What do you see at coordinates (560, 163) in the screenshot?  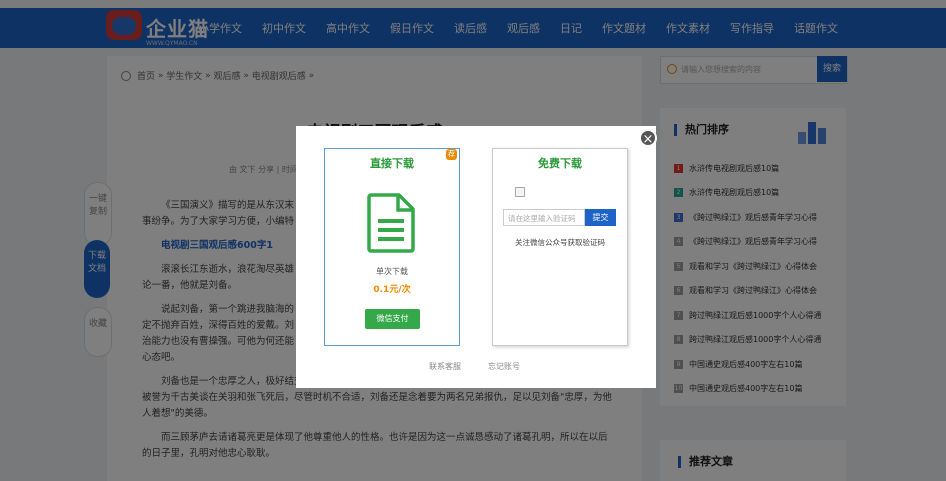 I see `free-download-title: 免费下载` at bounding box center [560, 163].